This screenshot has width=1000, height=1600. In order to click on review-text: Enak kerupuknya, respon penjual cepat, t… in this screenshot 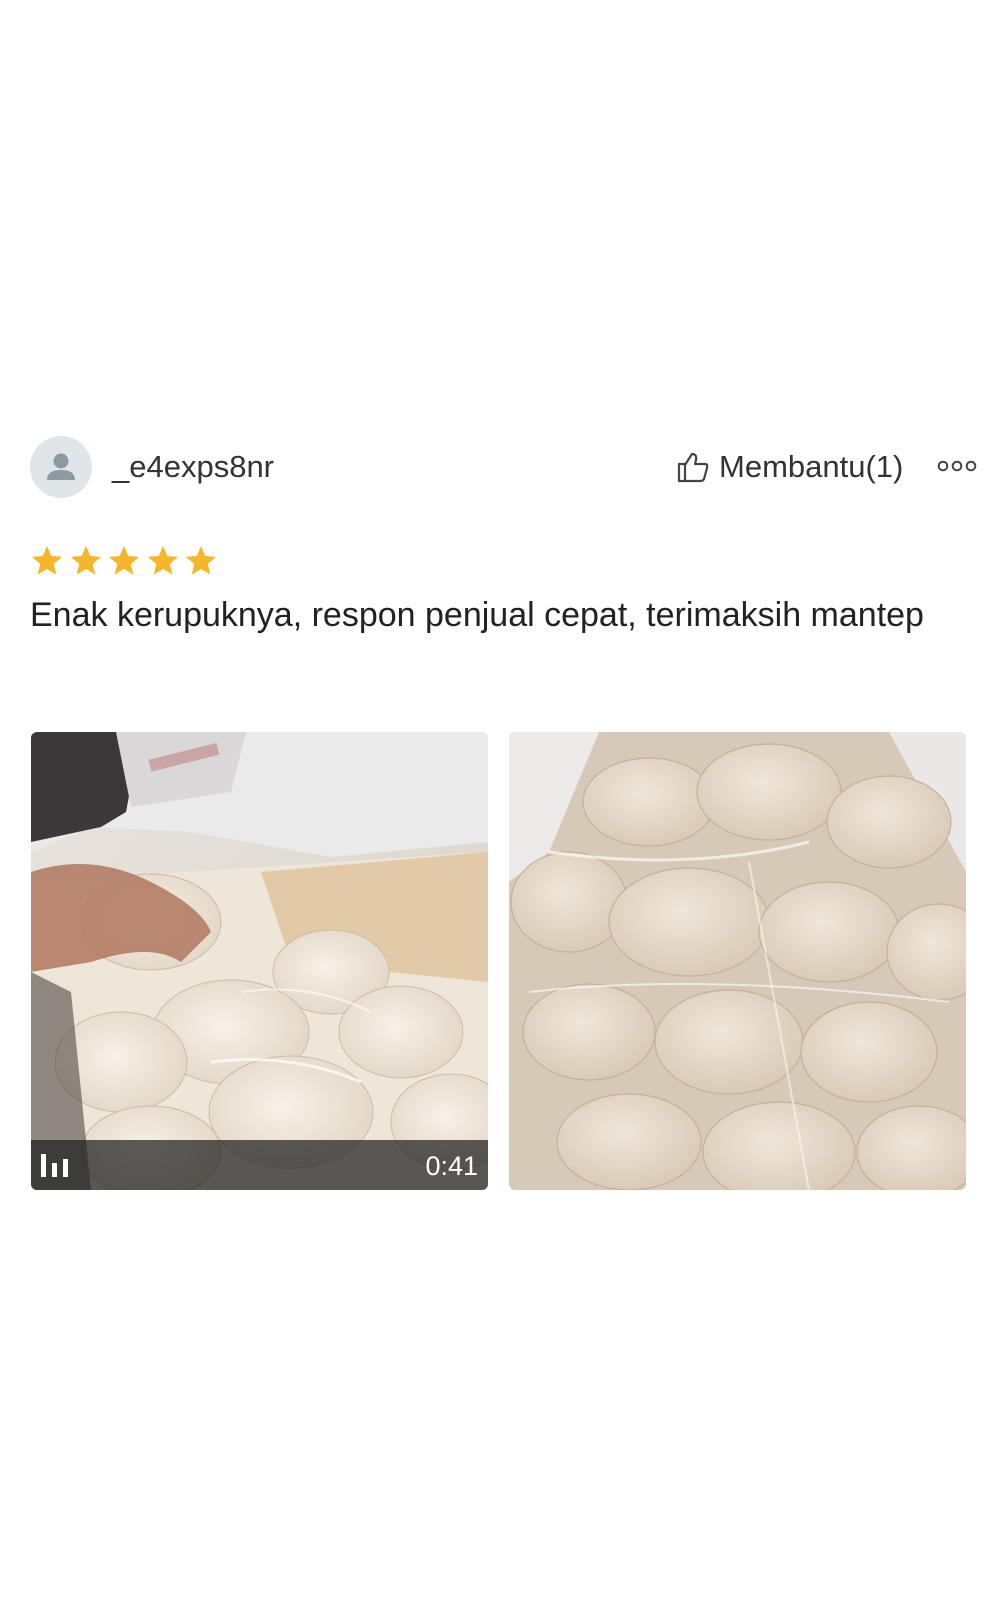, I will do `click(477, 615)`.